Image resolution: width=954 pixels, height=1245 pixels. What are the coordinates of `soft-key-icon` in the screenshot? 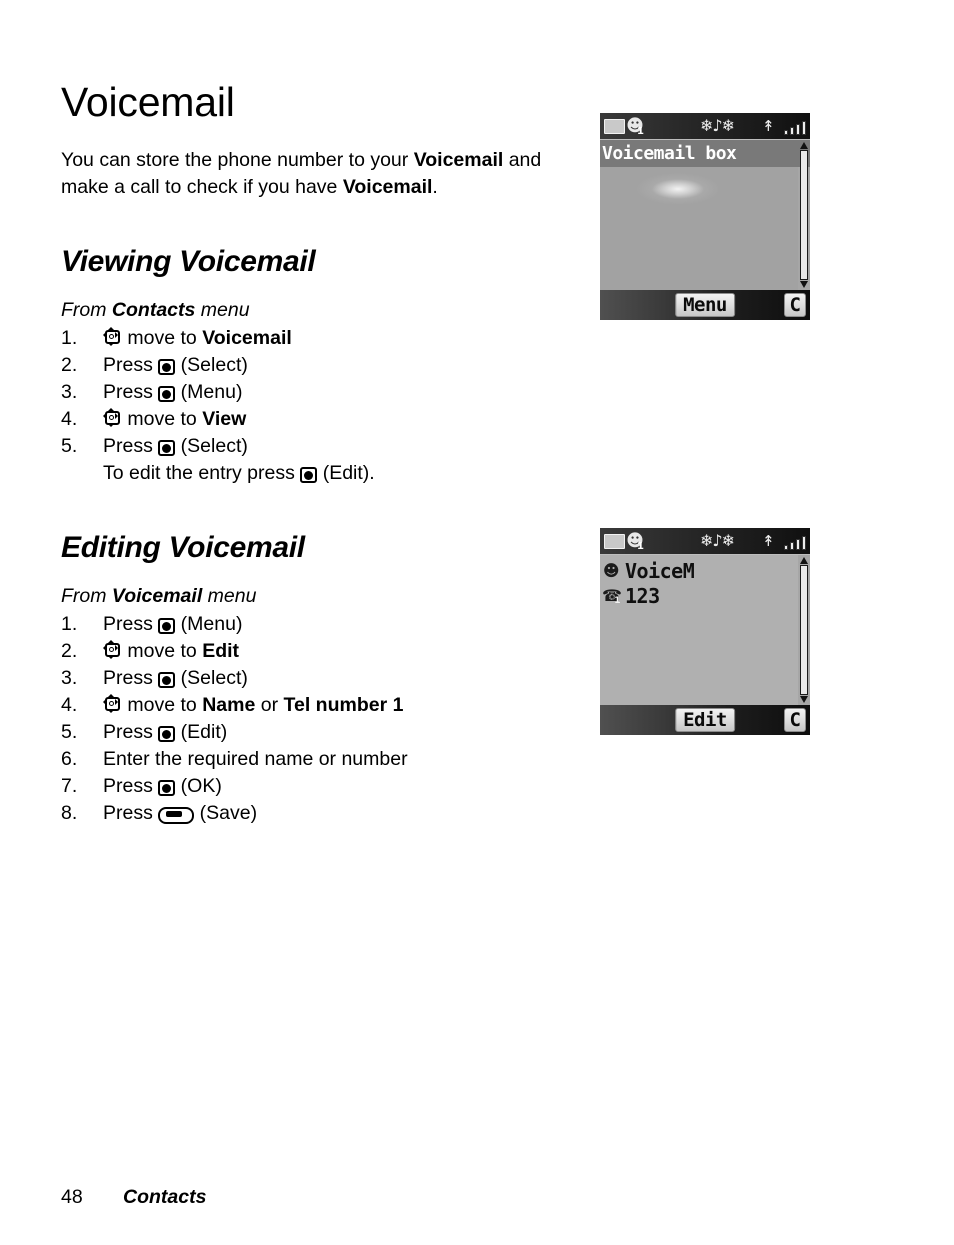 It's located at (176, 815).